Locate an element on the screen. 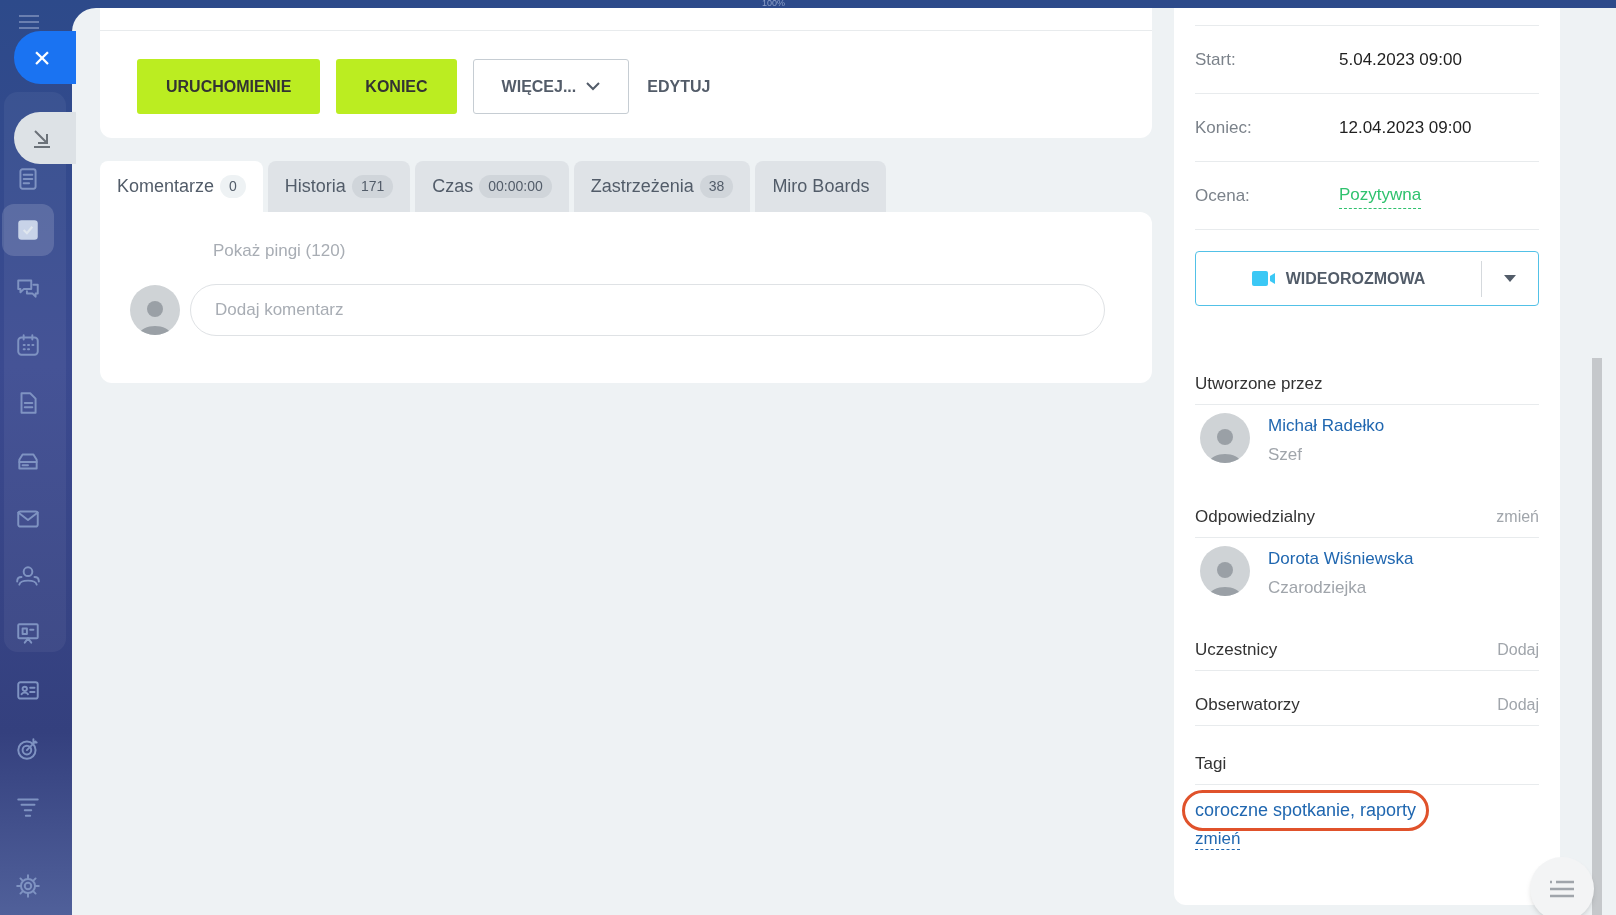 The width and height of the screenshot is (1616, 915). tab: Komentarze 0 is located at coordinates (181, 186).